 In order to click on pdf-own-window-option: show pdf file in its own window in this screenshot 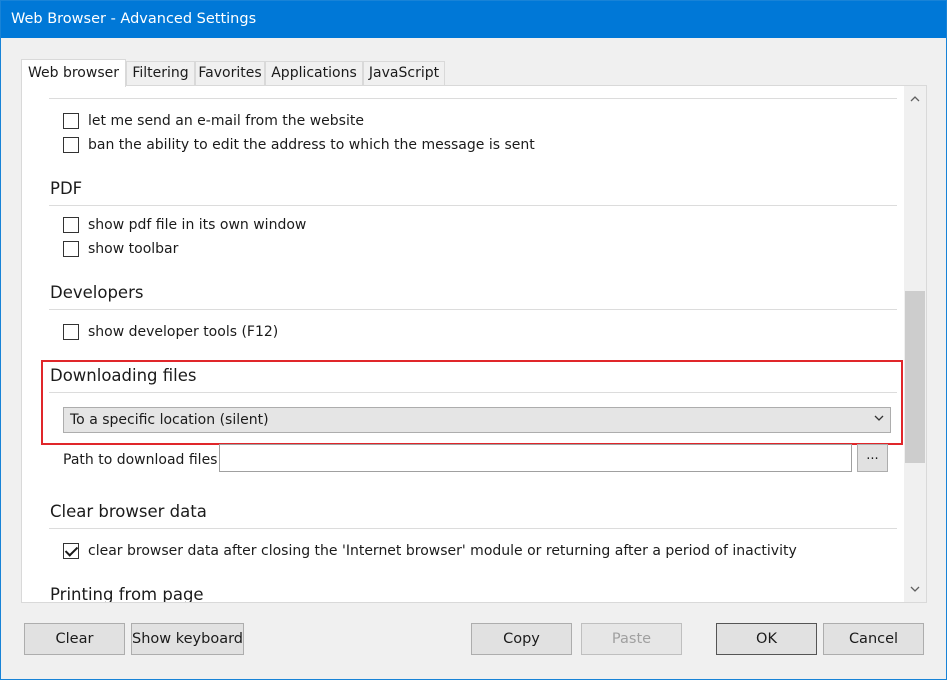, I will do `click(184, 225)`.